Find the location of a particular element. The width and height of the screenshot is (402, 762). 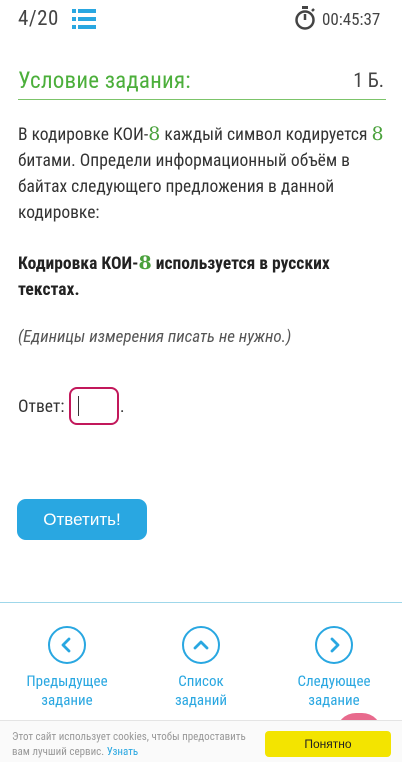

task-list-button: Список заданий is located at coordinates (201, 668).